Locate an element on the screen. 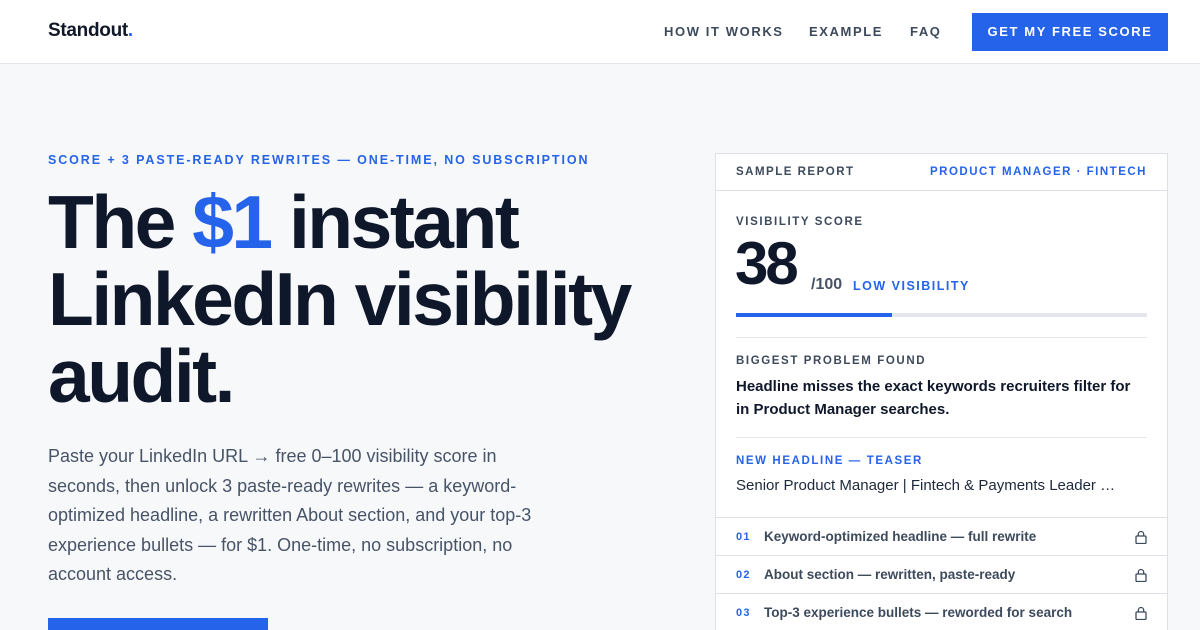  logo: Standout. is located at coordinates (90, 31).